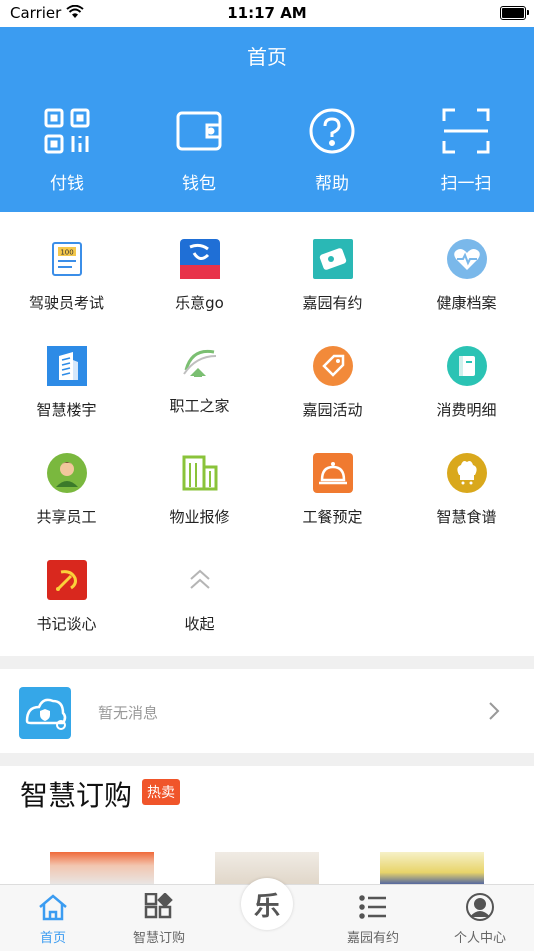 This screenshot has height=951, width=534. What do you see at coordinates (332, 303) in the screenshot?
I see `service-label: 嘉园有约` at bounding box center [332, 303].